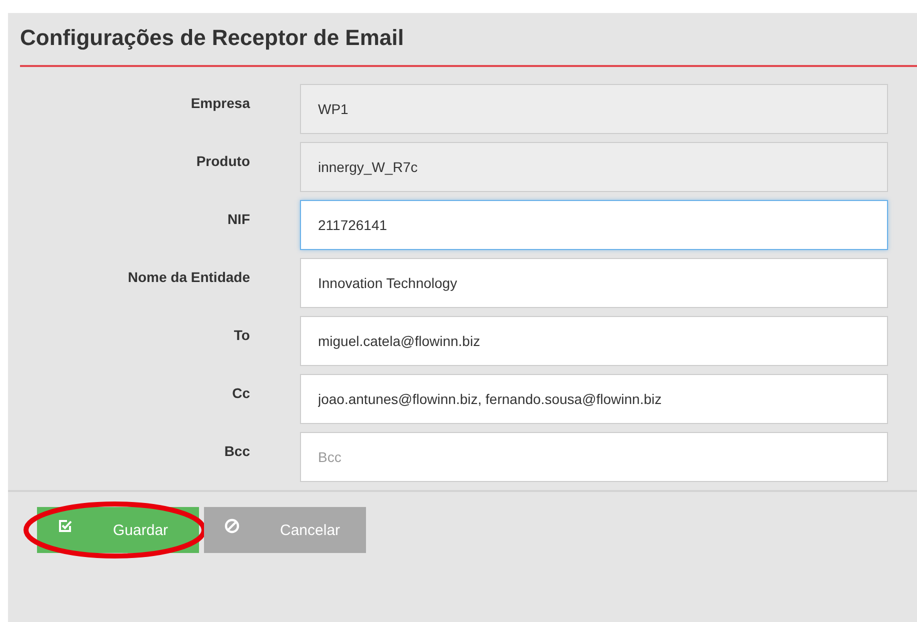 This screenshot has height=622, width=917. I want to click on field-label: Cc, so click(240, 392).